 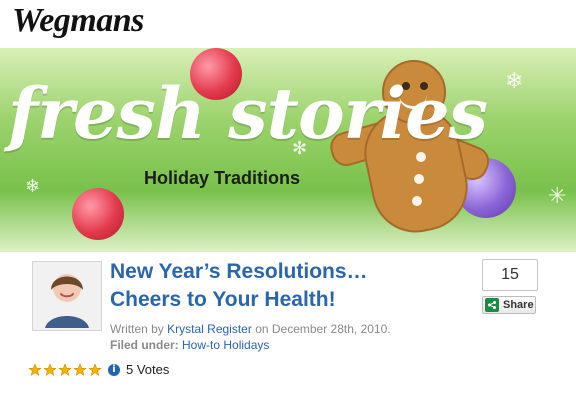 I want to click on rating-row: i 5 Votes, so click(x=98, y=369).